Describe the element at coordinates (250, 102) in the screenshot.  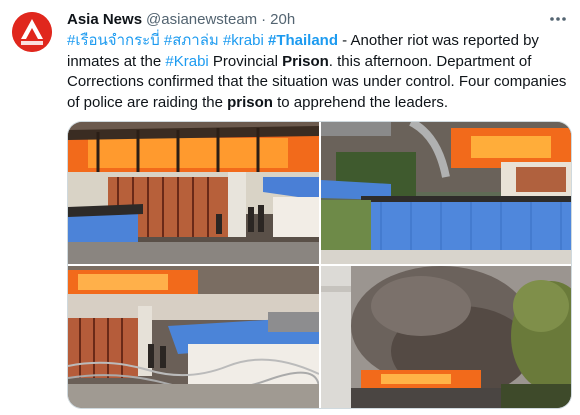
I see `bold-text: prison` at that location.